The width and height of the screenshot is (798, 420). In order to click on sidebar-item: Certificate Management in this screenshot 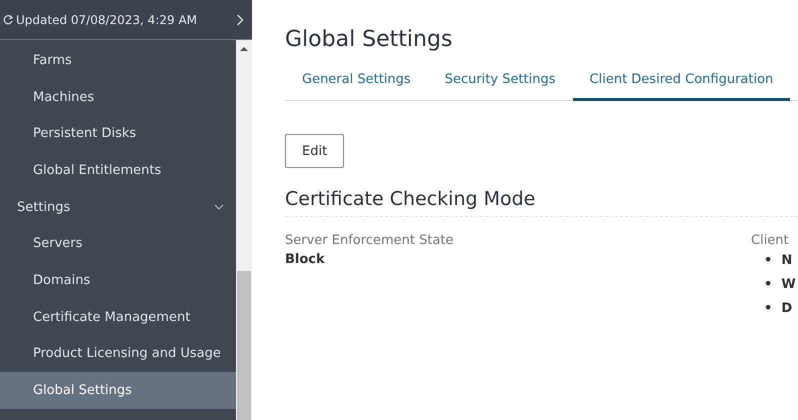, I will do `click(118, 317)`.